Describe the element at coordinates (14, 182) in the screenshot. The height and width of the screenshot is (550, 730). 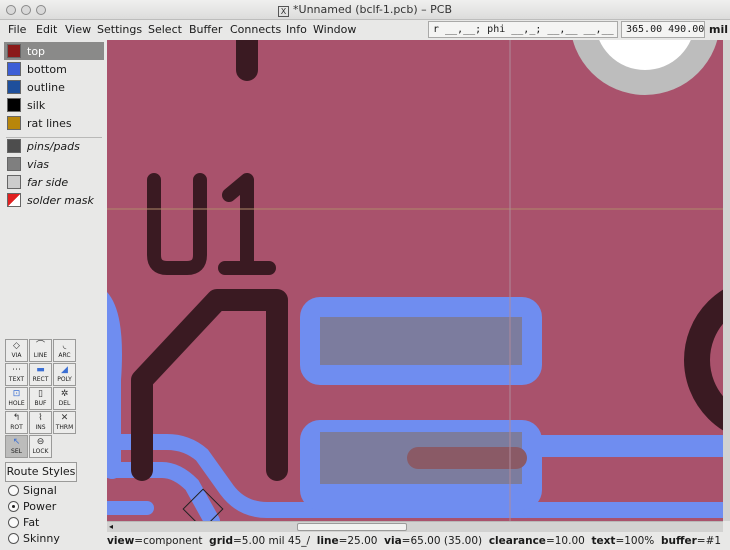
I see `layer-far-side-swatch` at that location.